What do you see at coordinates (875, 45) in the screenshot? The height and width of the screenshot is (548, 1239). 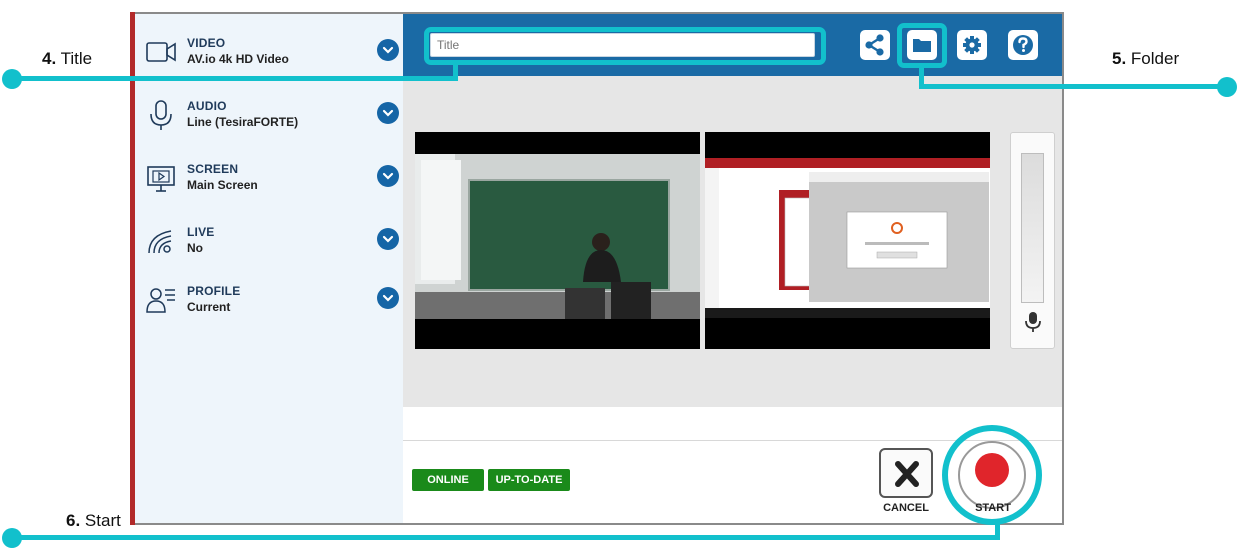 I see `share-button` at bounding box center [875, 45].